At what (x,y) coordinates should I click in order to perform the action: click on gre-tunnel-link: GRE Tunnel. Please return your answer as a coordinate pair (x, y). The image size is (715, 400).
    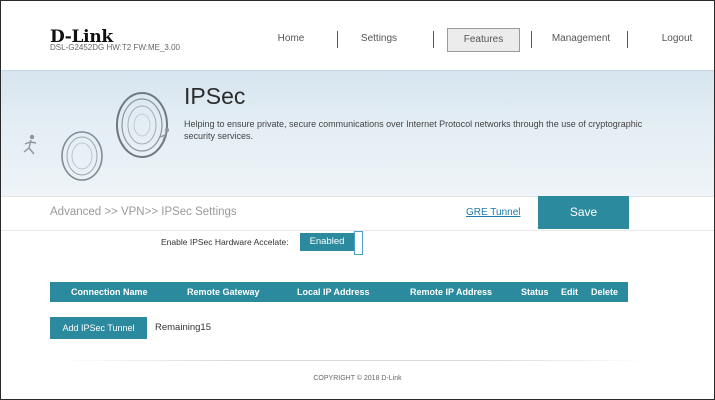
    Looking at the image, I should click on (493, 212).